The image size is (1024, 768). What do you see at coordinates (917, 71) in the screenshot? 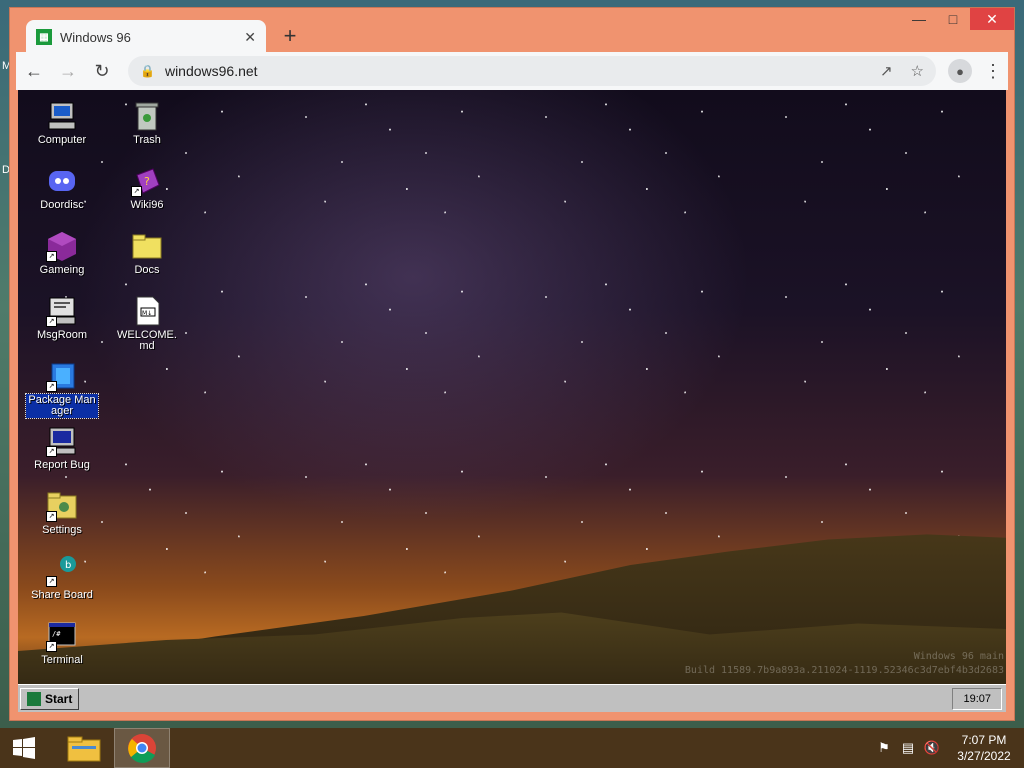
I see `bookmark-star-icon: ☆` at bounding box center [917, 71].